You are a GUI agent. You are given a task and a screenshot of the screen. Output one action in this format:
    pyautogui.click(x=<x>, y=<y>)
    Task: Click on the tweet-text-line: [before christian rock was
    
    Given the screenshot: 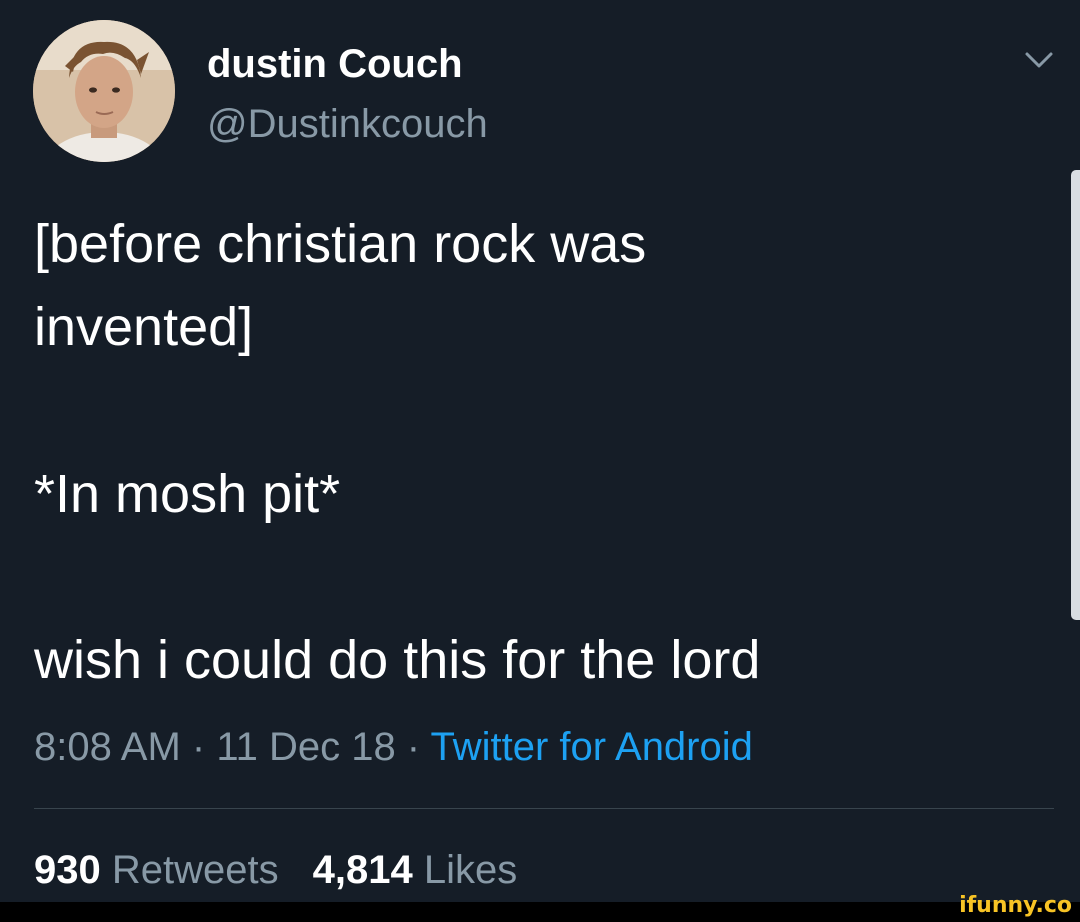 What is the action you would take?
    pyautogui.click(x=340, y=244)
    